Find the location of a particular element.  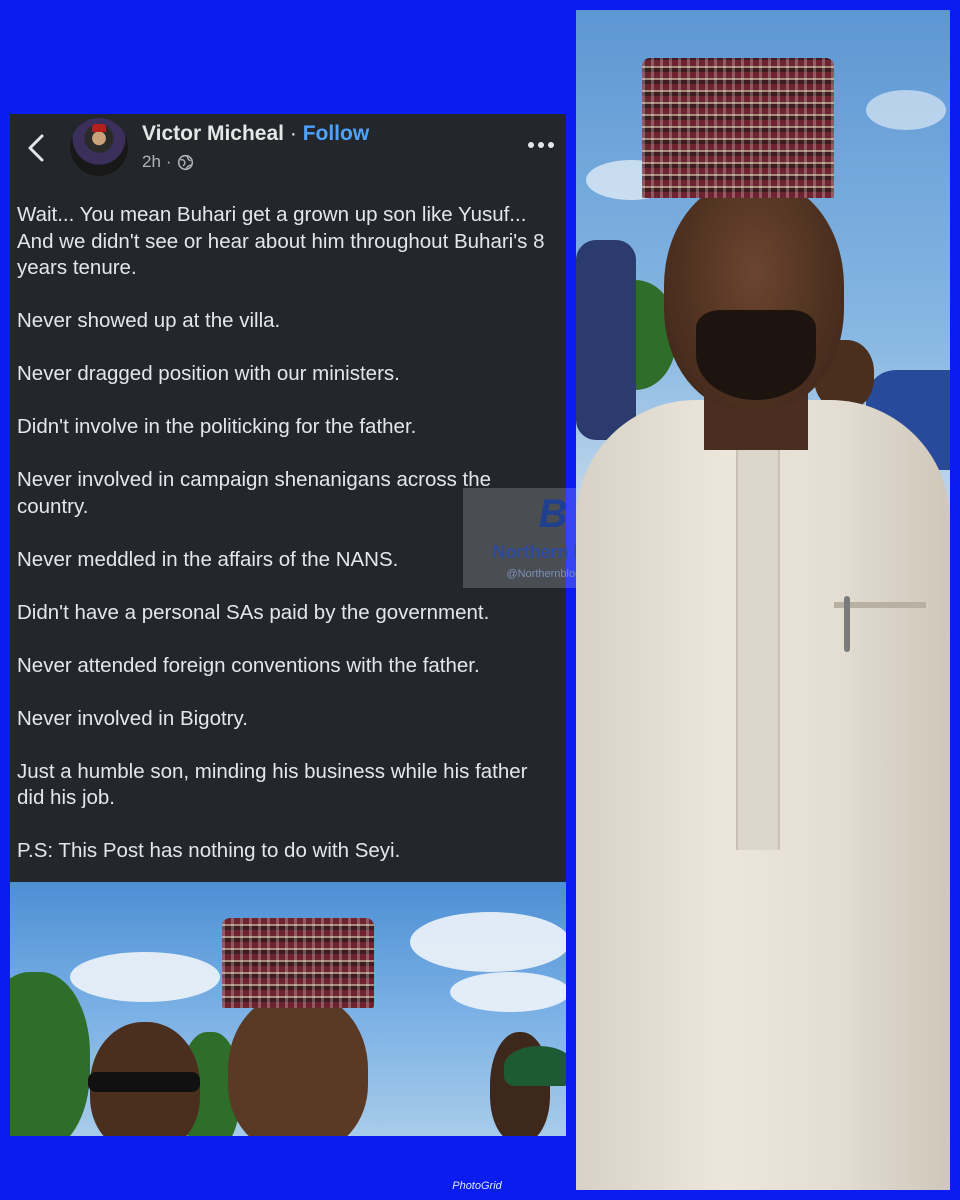

post-paragraph: Never involved in Bigotry. is located at coordinates (132, 718).